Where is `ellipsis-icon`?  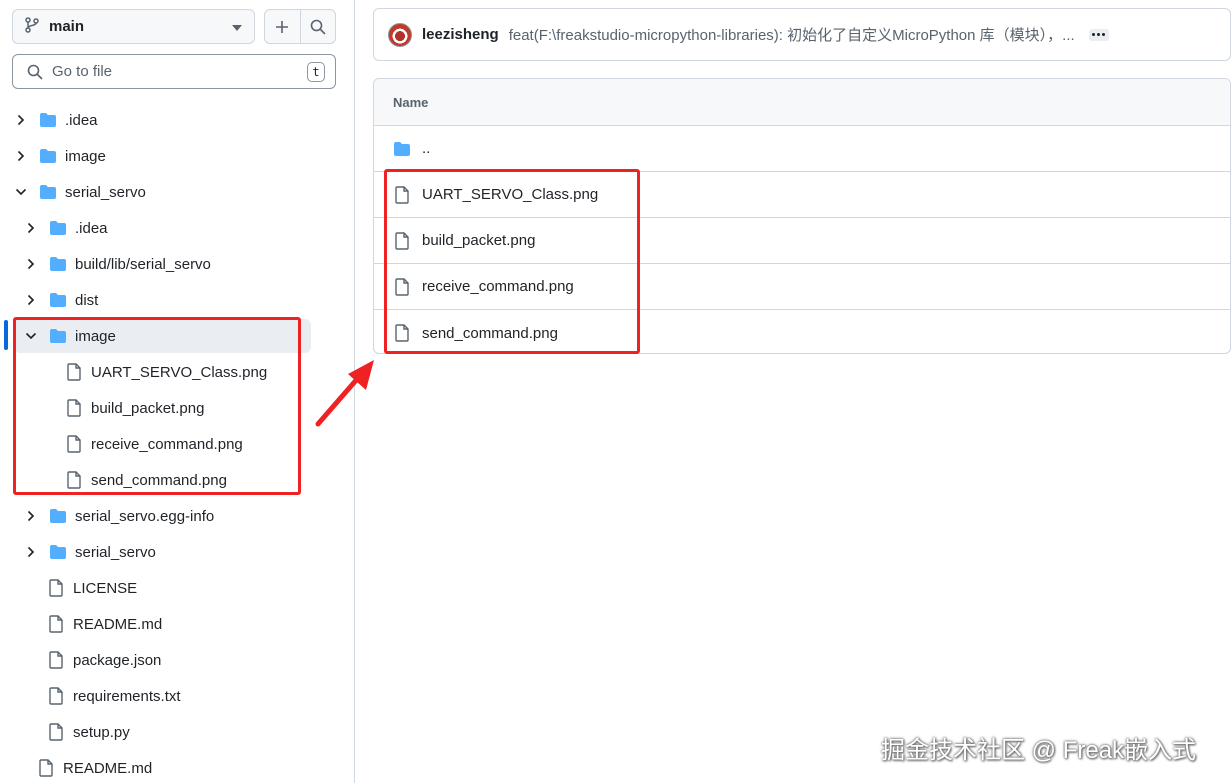 ellipsis-icon is located at coordinates (1098, 34).